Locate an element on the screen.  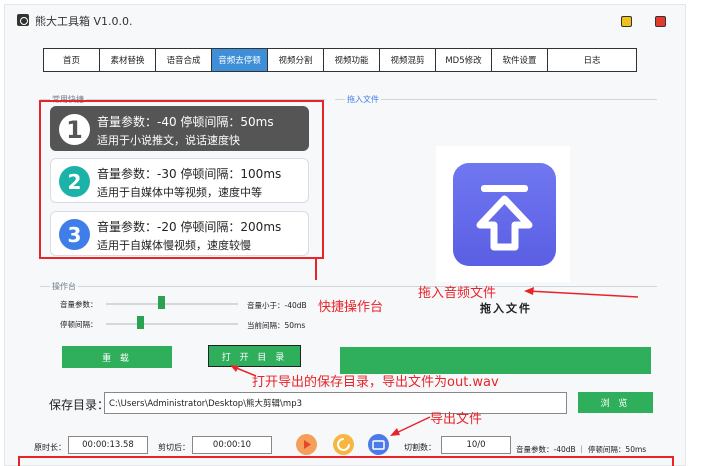
volume-slider-label: 音量参数： is located at coordinates (79, 304).